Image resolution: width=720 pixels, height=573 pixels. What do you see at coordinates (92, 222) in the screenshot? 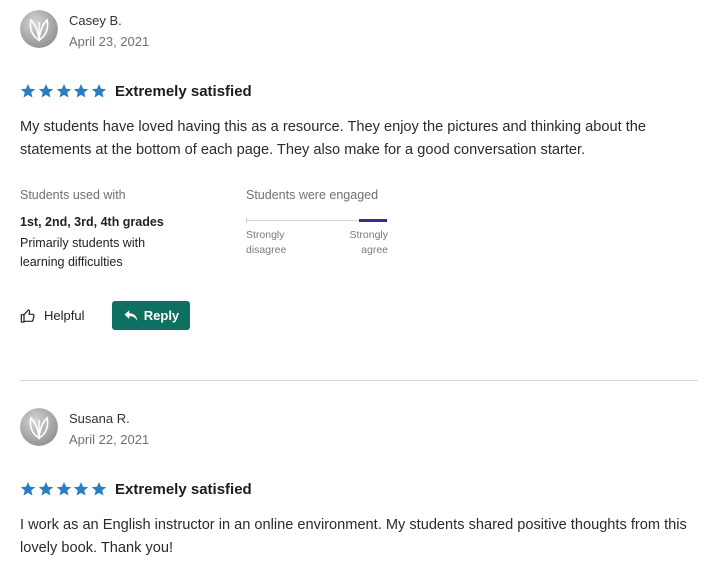
I see `grades-value: 1st, 2nd, 3rd, 4th grades` at bounding box center [92, 222].